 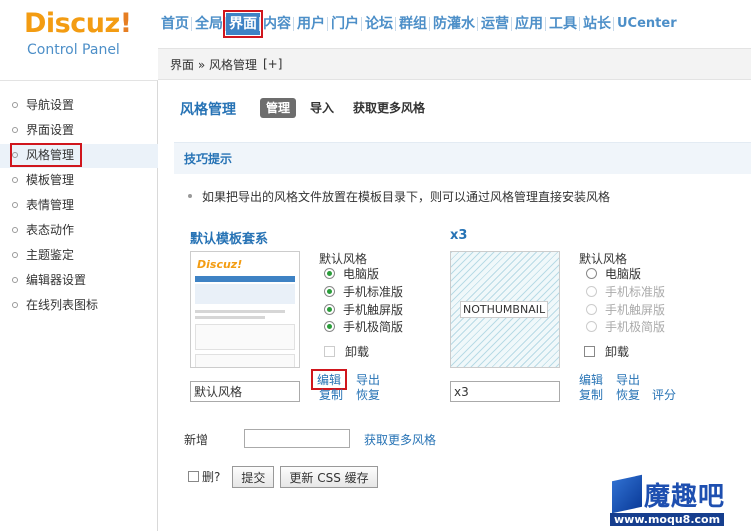 I want to click on breadcrumb-text: 界面 » 风格管理, so click(x=213, y=64).